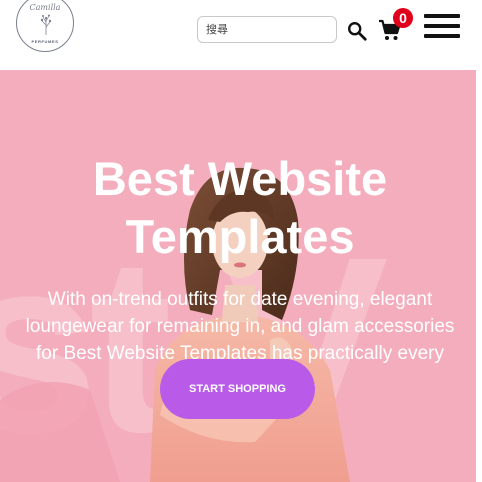  I want to click on brand-logo: Camilla PERFUMES, so click(45, 26).